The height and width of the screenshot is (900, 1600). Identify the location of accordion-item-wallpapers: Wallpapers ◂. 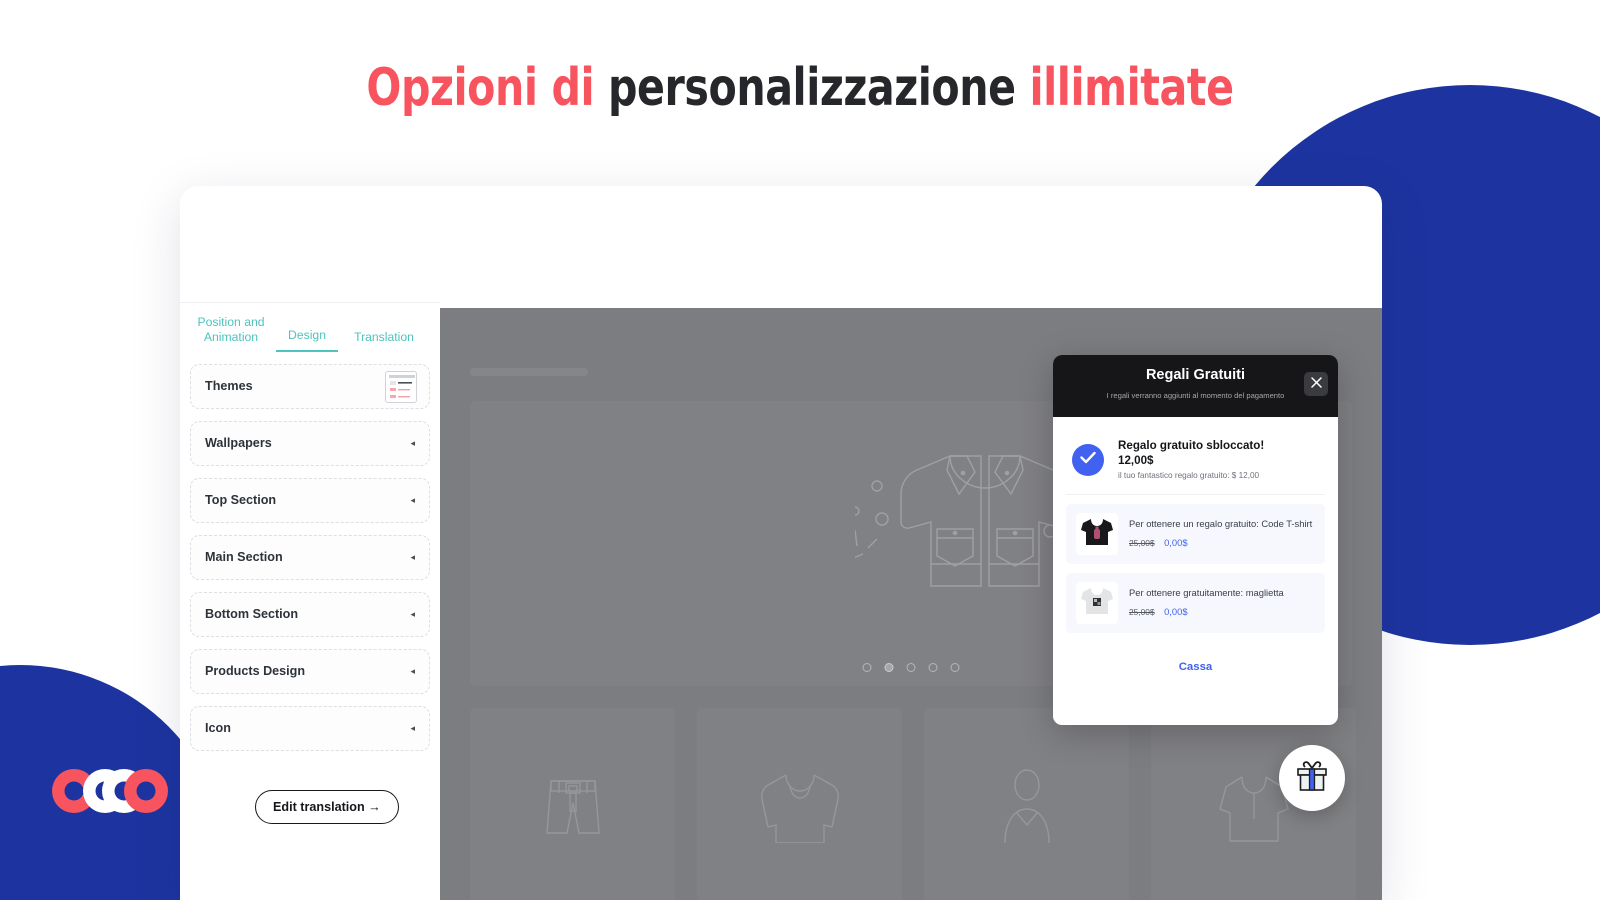
(310, 443).